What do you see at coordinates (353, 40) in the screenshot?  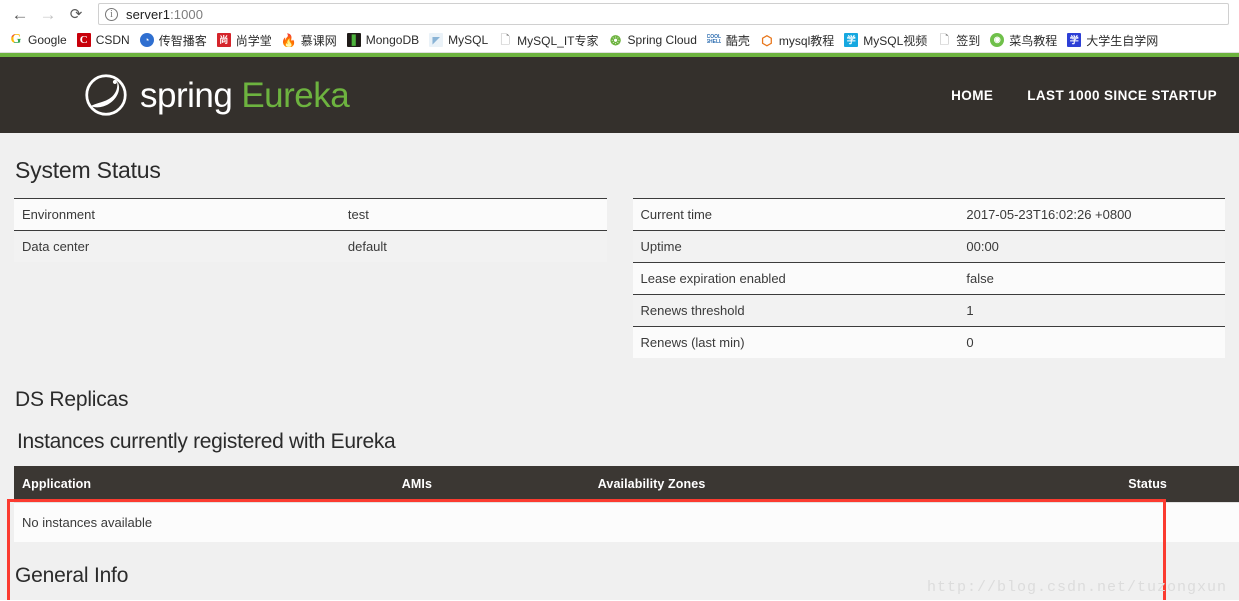 I see `mongodb-icon: ❚` at bounding box center [353, 40].